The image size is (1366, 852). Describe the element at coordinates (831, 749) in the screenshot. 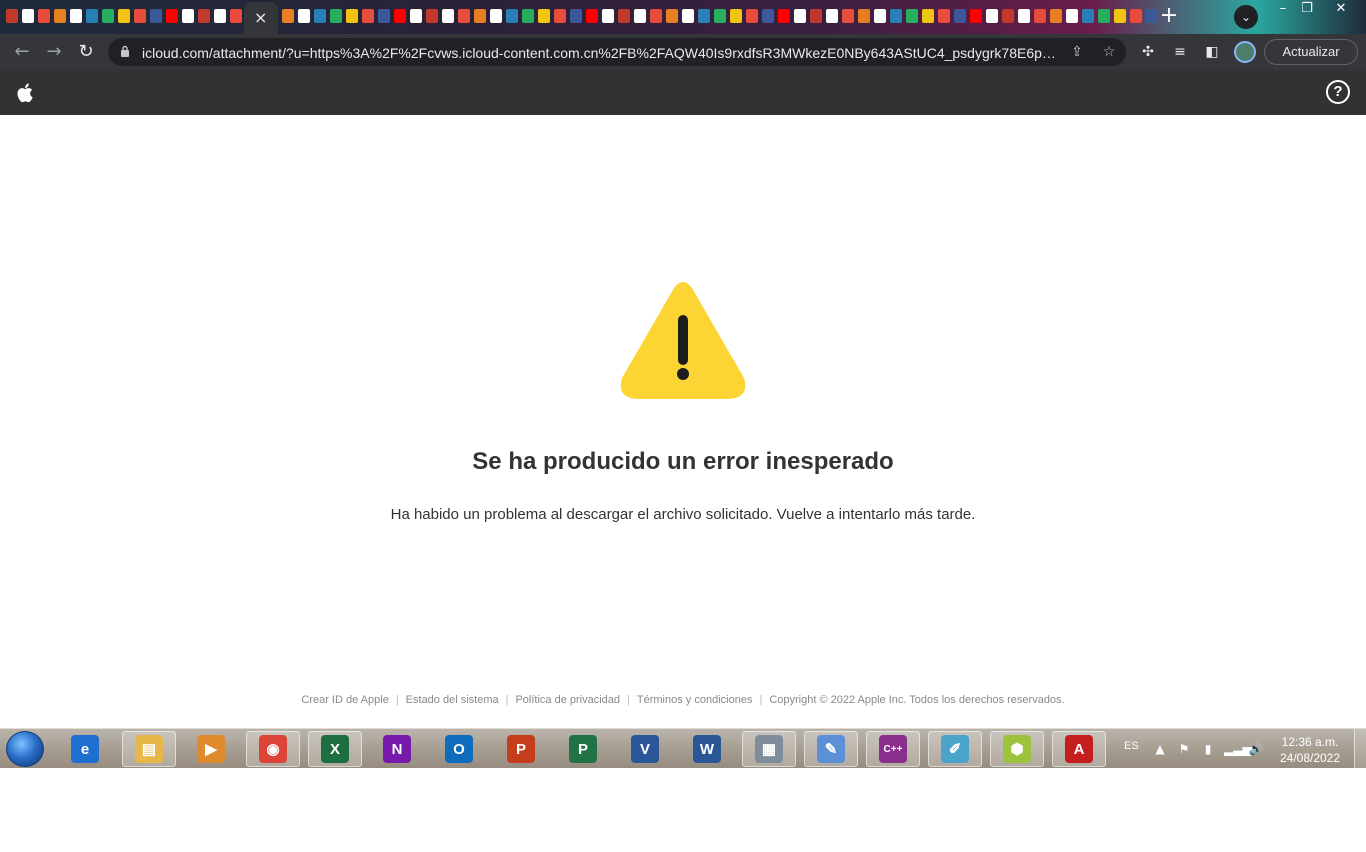

I see `taskbar-app-paint: ✎` at that location.